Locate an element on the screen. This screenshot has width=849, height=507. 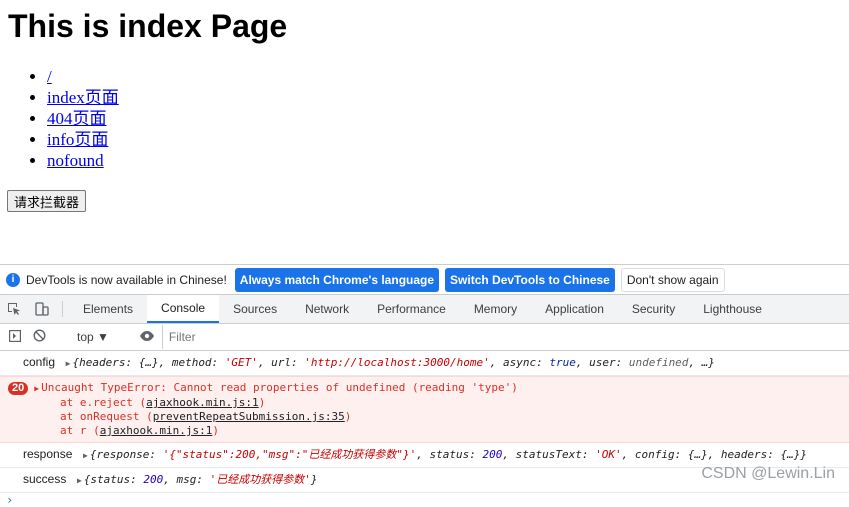
tab-network: Network is located at coordinates (327, 309).